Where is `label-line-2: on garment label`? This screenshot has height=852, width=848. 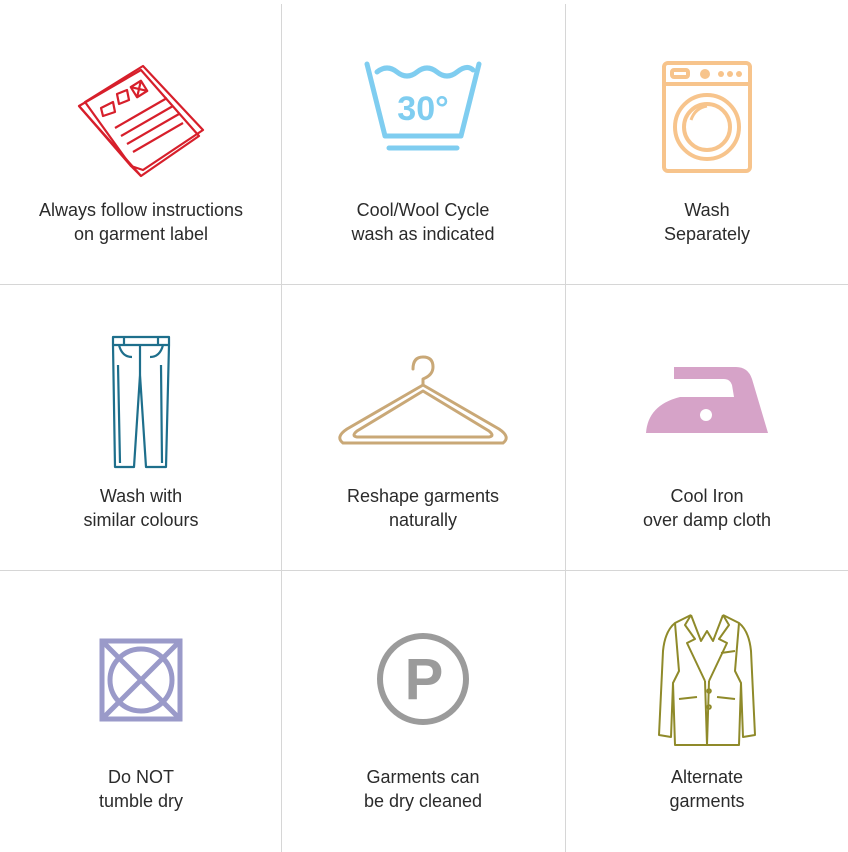
label-line-2: on garment label is located at coordinates (141, 234).